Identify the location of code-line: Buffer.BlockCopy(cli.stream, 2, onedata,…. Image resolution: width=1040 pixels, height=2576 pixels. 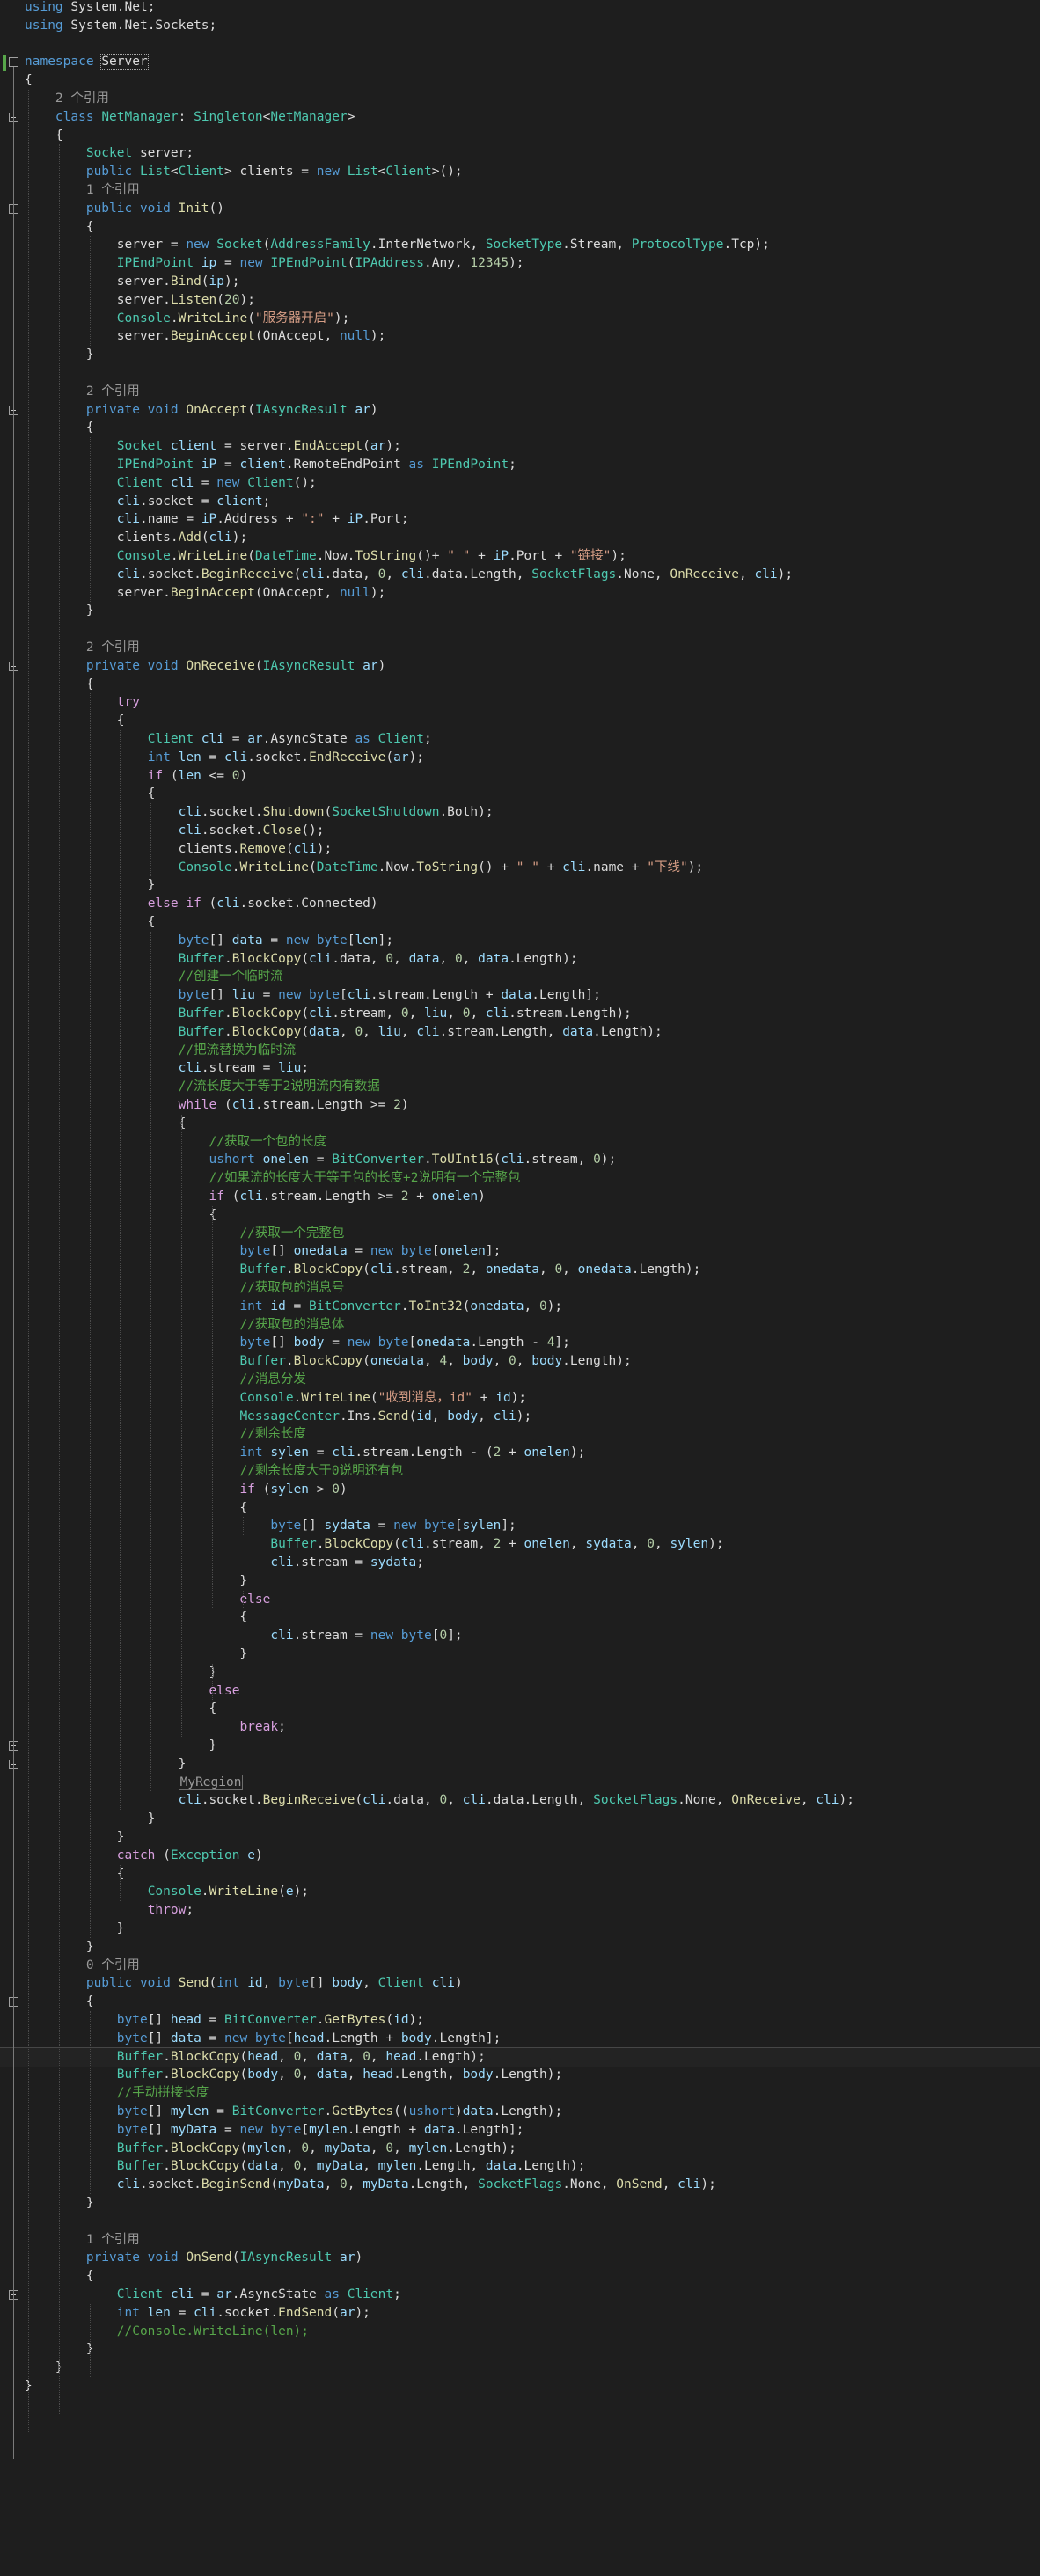
(520, 1270).